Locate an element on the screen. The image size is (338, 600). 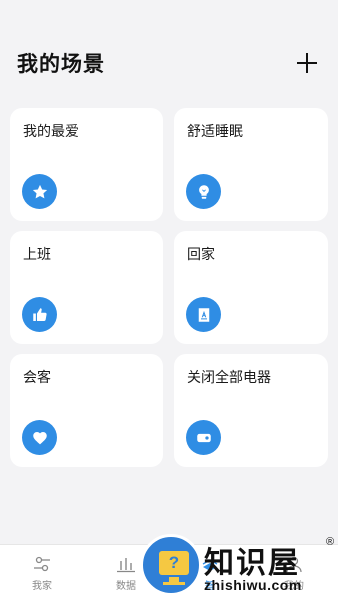
watermark-badge: ? is located at coordinates (171, 565).